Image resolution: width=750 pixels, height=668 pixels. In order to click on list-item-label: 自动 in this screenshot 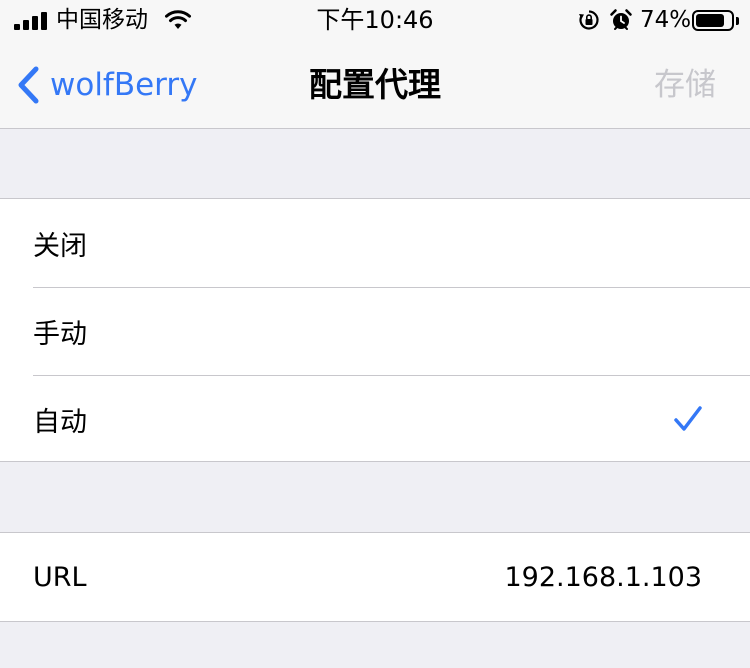, I will do `click(60, 422)`.